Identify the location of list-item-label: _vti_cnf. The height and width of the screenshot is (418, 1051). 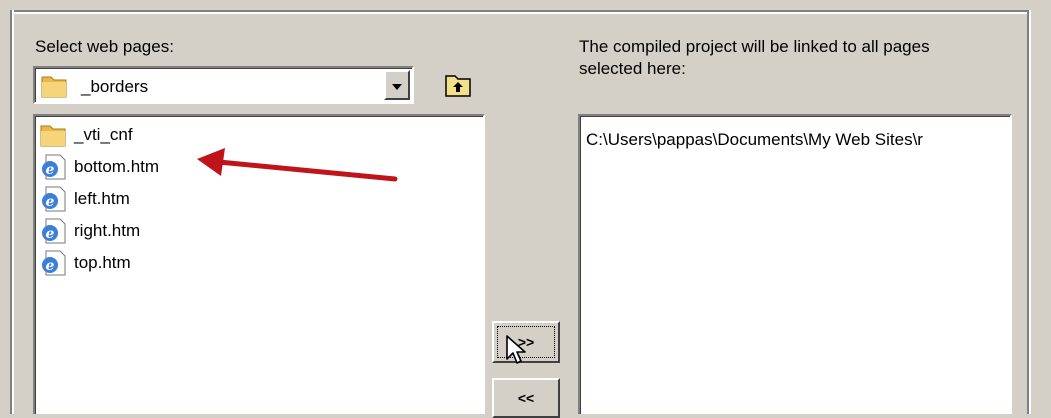
(103, 134).